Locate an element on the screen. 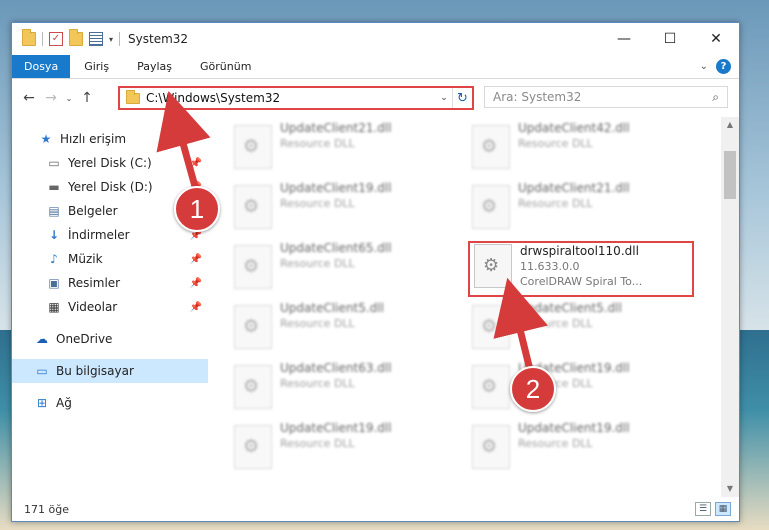  nav-item-label: Belgeler is located at coordinates (93, 211).